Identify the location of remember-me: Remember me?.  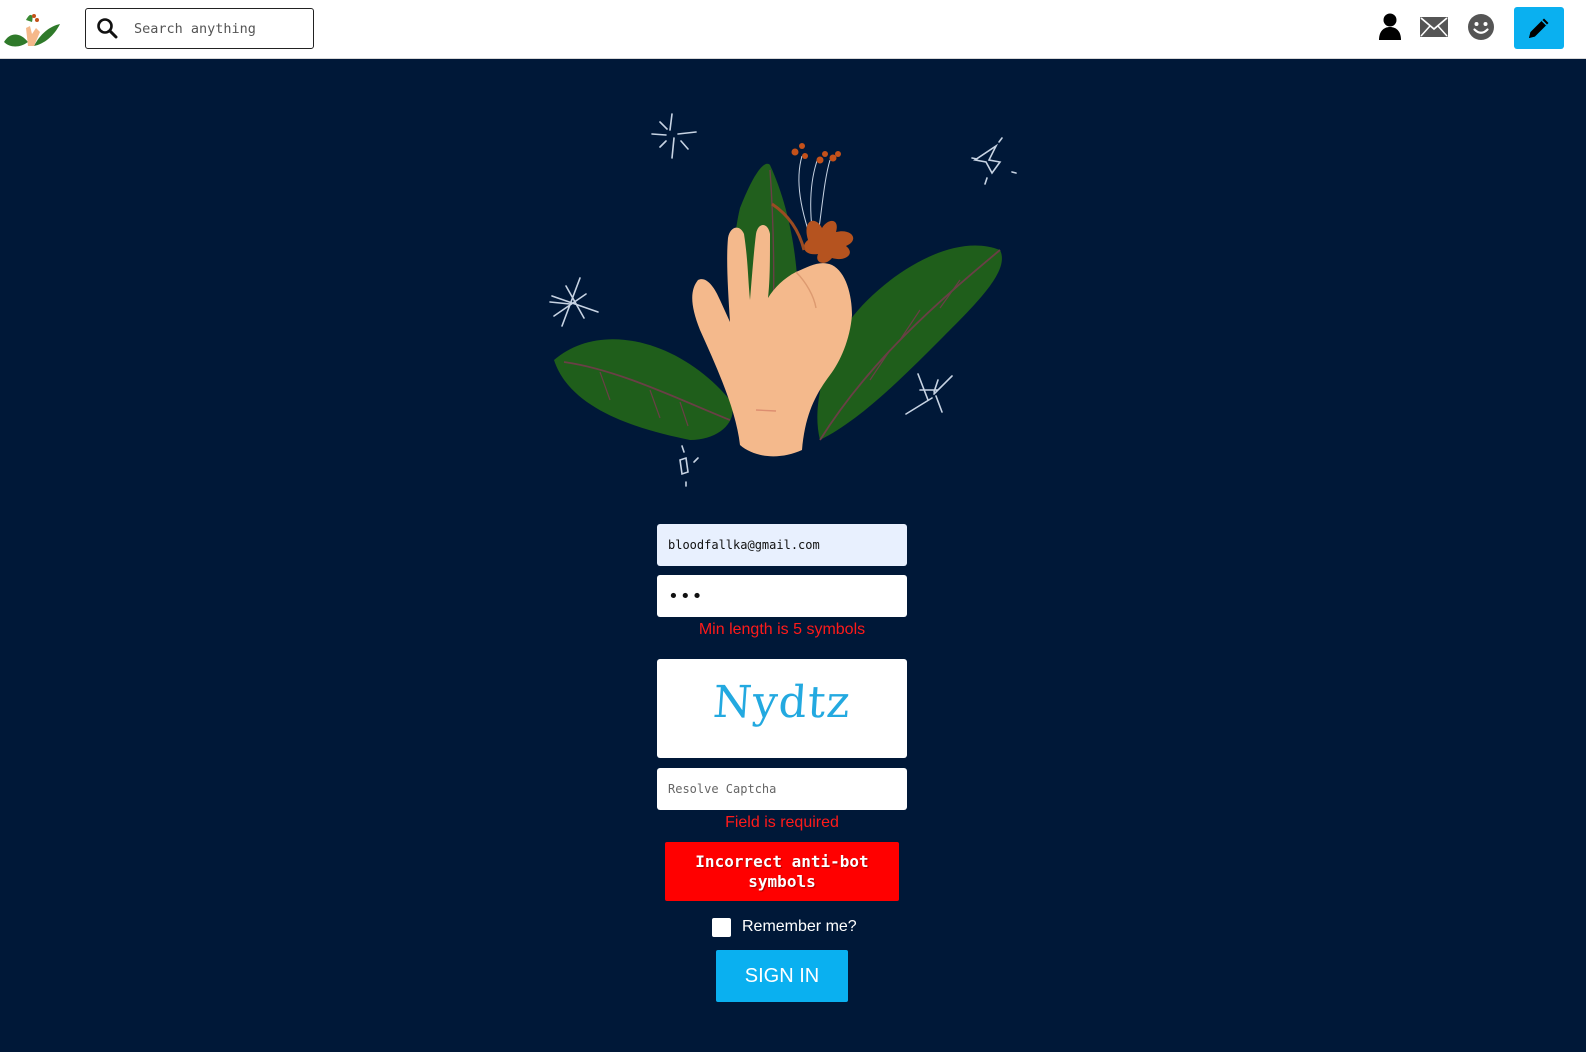
(784, 927).